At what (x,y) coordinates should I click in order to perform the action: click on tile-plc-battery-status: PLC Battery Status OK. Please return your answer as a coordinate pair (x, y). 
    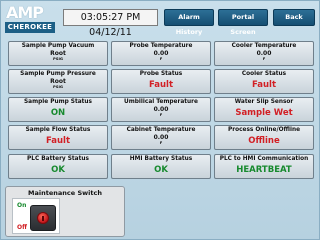
    Looking at the image, I should click on (58, 166).